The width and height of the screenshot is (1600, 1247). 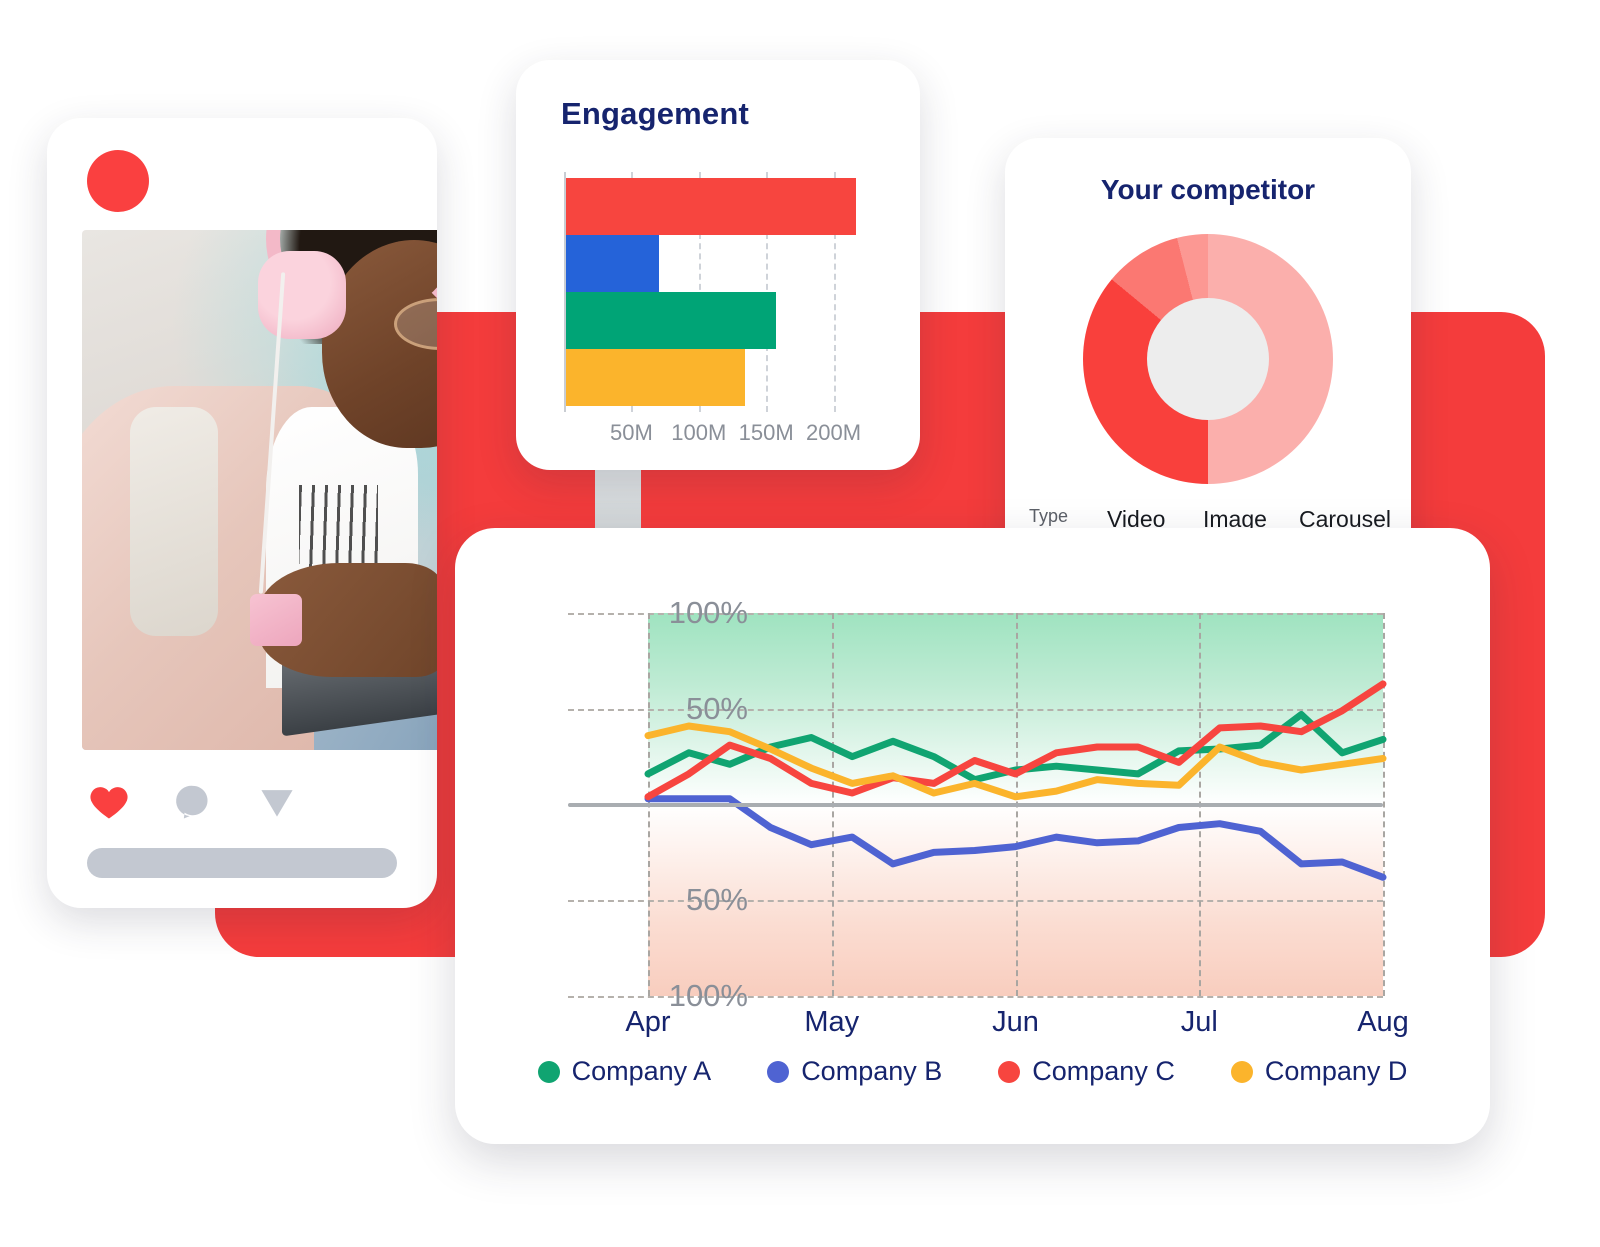 What do you see at coordinates (242, 863) in the screenshot?
I see `caption-placeholder-bar` at bounding box center [242, 863].